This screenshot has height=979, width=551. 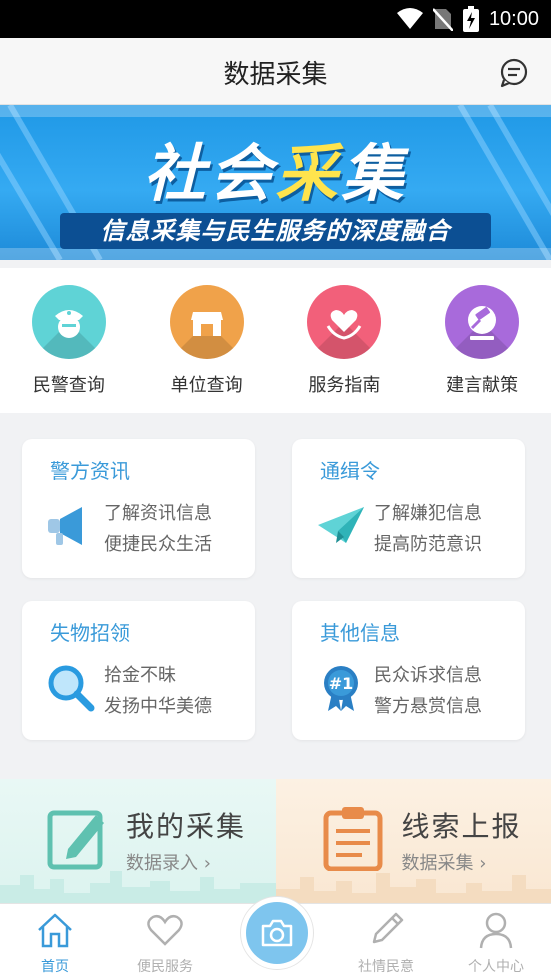 I want to click on message-icon, so click(x=514, y=73).